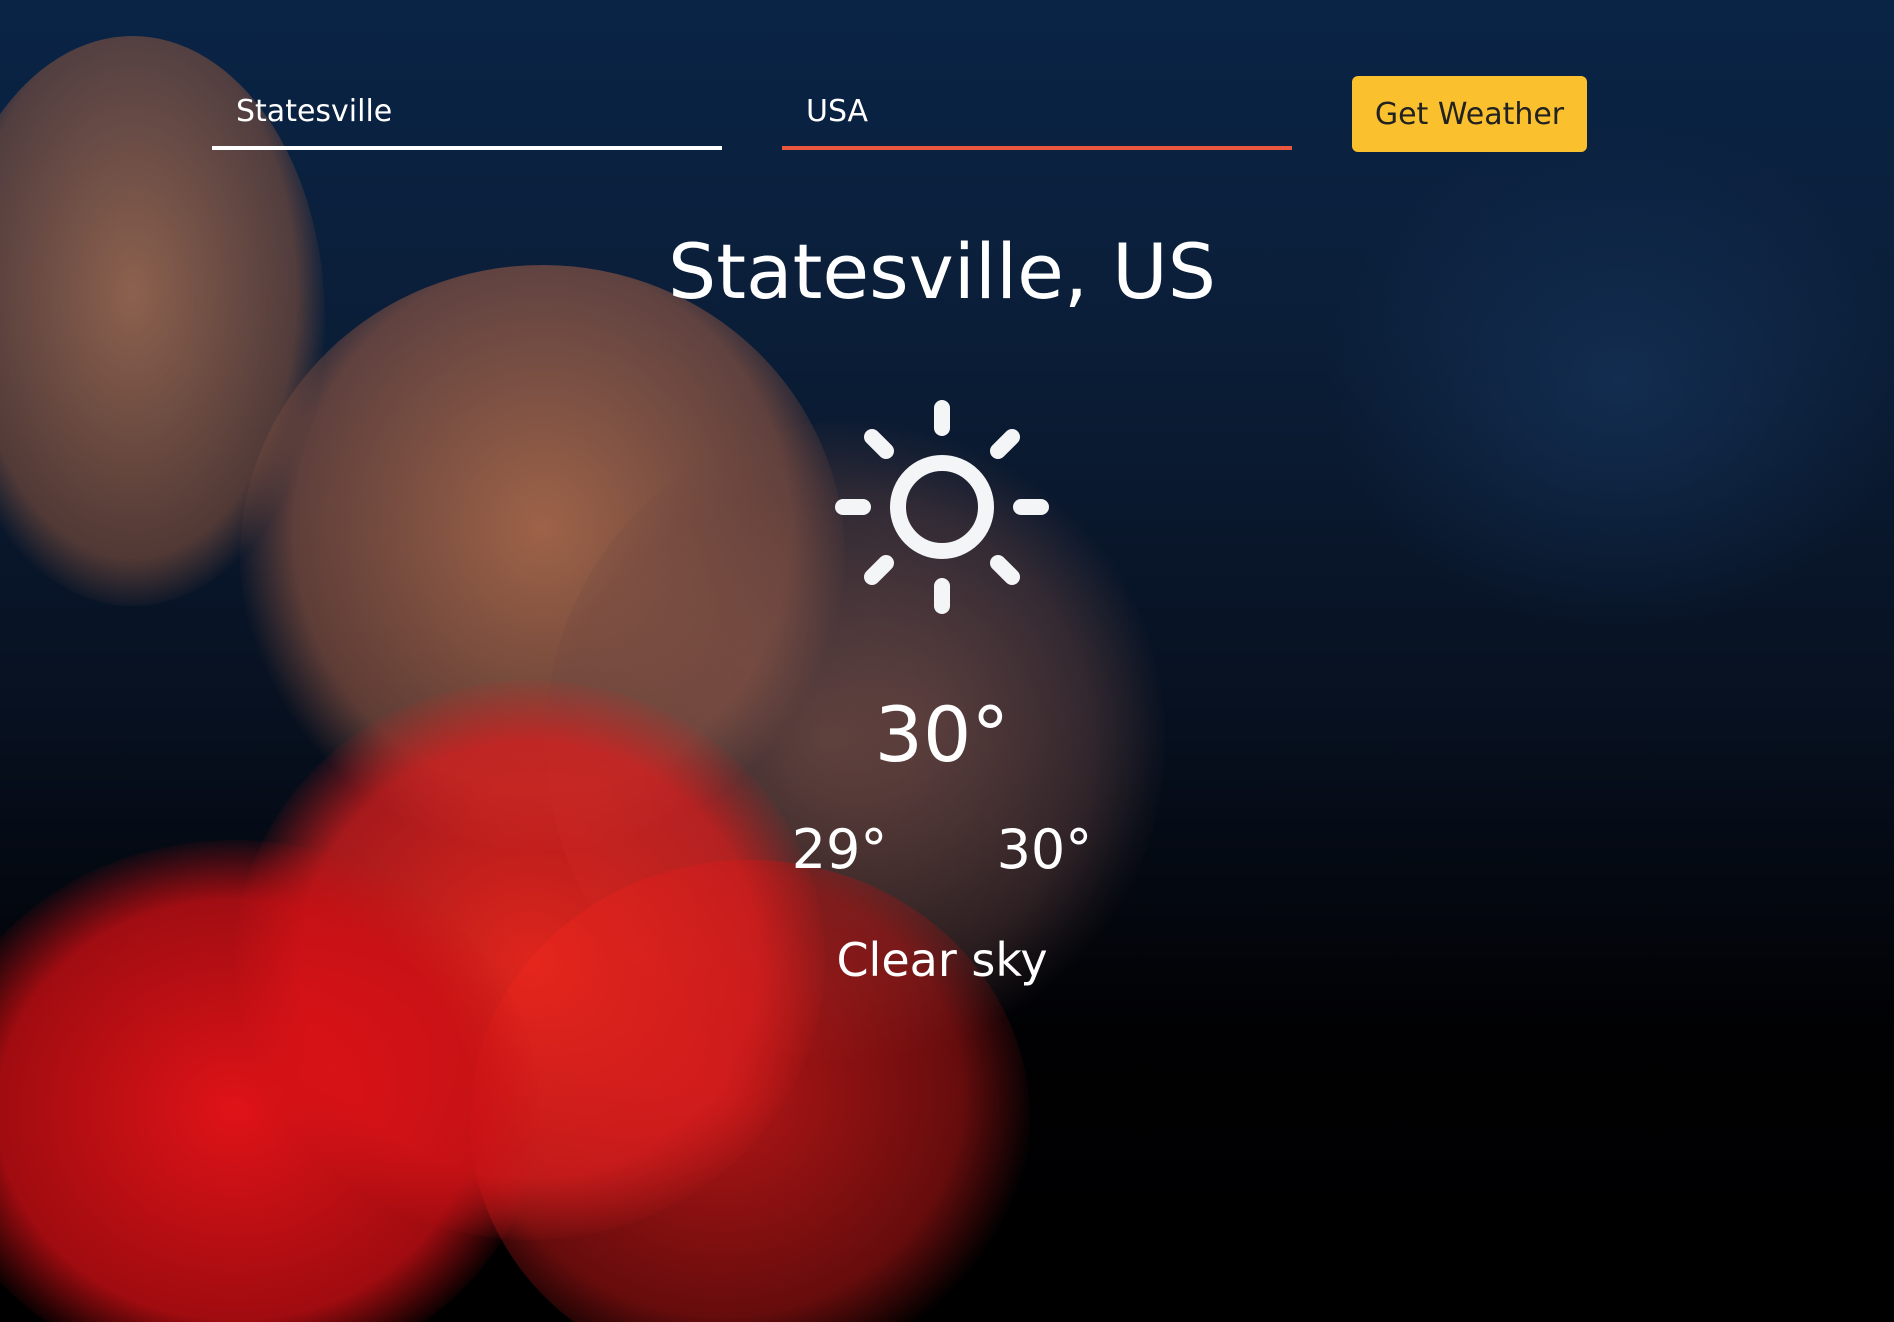 This screenshot has width=1894, height=1322. Describe the element at coordinates (942, 271) in the screenshot. I see `location-title: Statesville, US` at that location.